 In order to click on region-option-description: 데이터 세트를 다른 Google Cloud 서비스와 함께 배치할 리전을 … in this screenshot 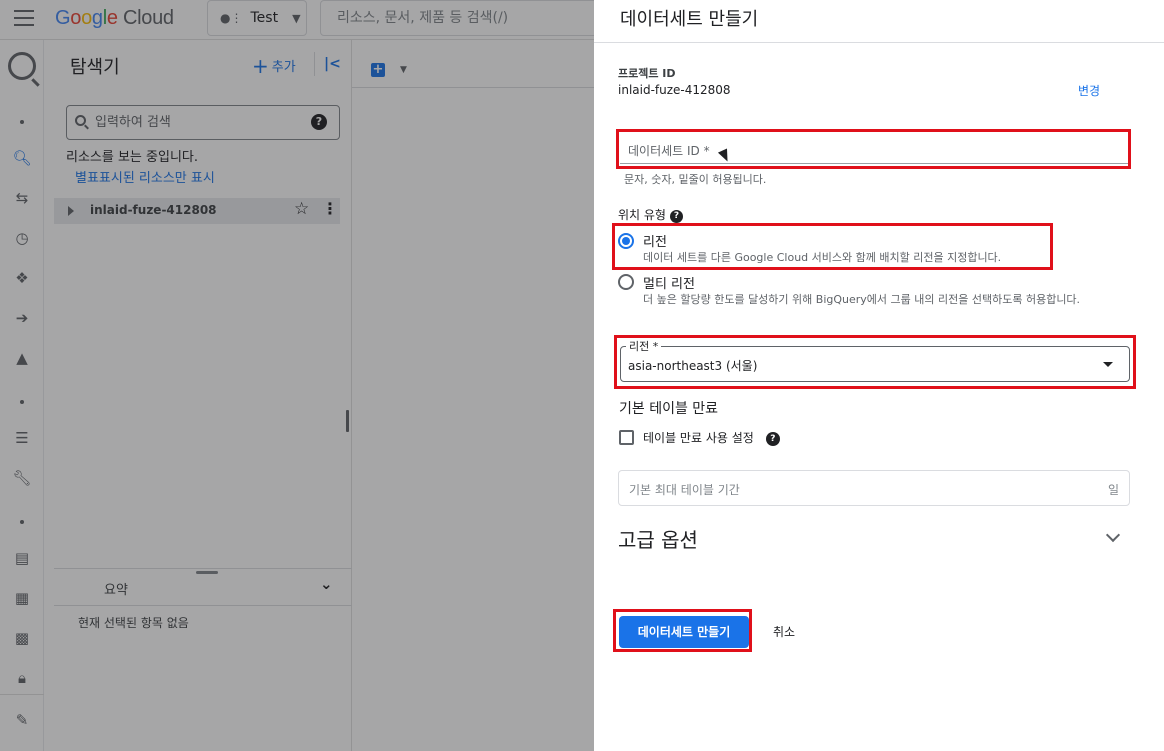, I will do `click(822, 257)`.